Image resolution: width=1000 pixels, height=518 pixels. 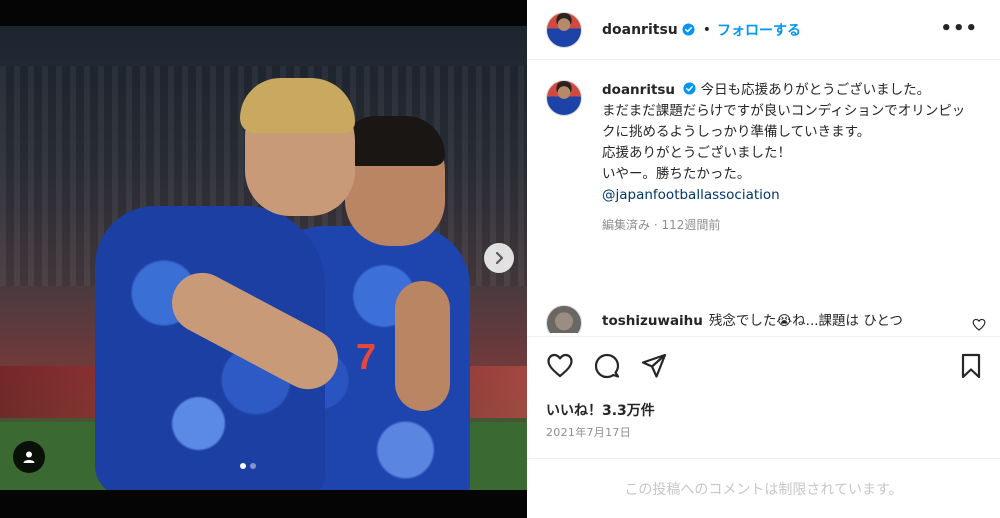 I want to click on caption-line-3: 応援ありがとうございました！, so click(x=696, y=153).